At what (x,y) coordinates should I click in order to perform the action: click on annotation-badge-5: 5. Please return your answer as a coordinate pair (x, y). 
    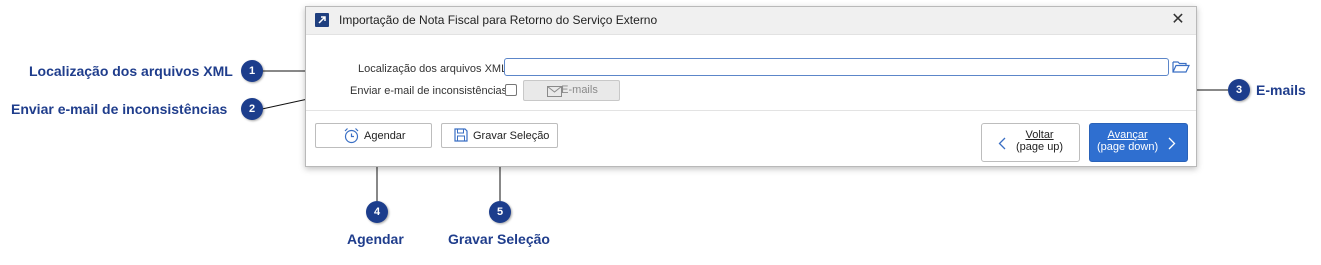
    Looking at the image, I should click on (500, 212).